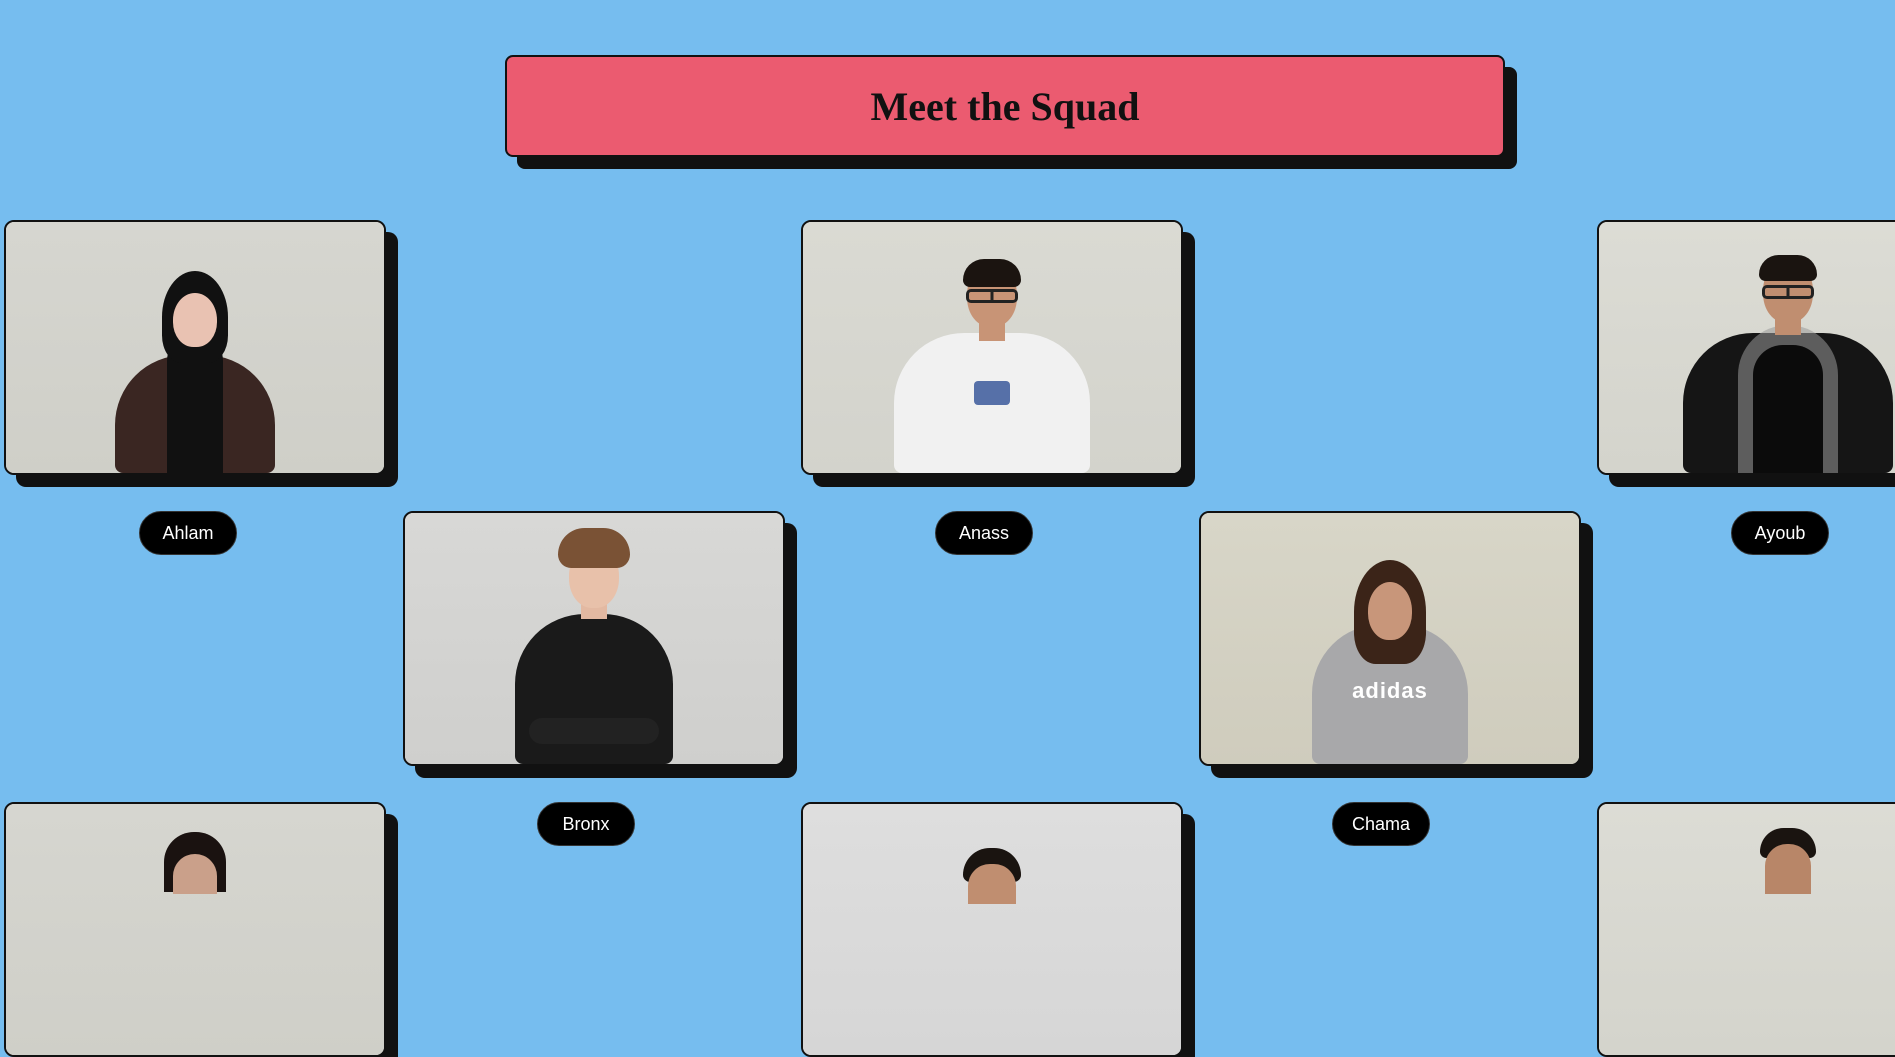 This screenshot has width=1895, height=1057. I want to click on member-card-ahlam, so click(195, 347).